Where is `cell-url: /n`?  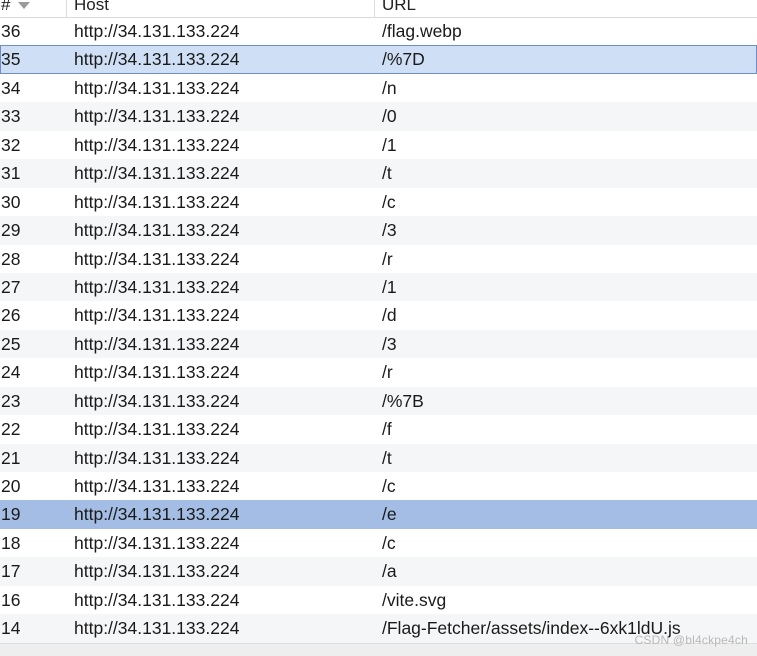 cell-url: /n is located at coordinates (389, 87).